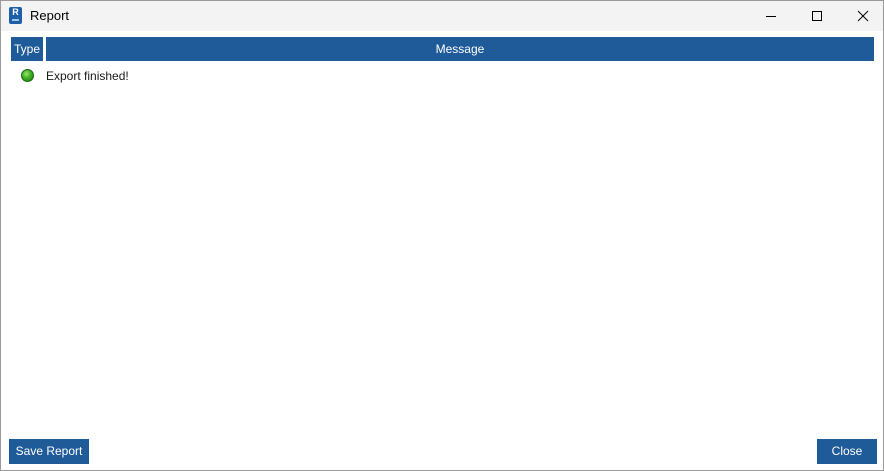  Describe the element at coordinates (460, 49) in the screenshot. I see `column-header-message: Message` at that location.